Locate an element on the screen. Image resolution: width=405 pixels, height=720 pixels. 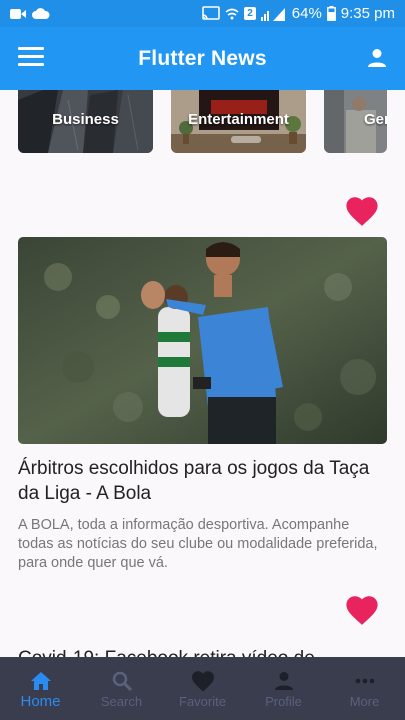
hamburger-menu-icon is located at coordinates (31, 58).